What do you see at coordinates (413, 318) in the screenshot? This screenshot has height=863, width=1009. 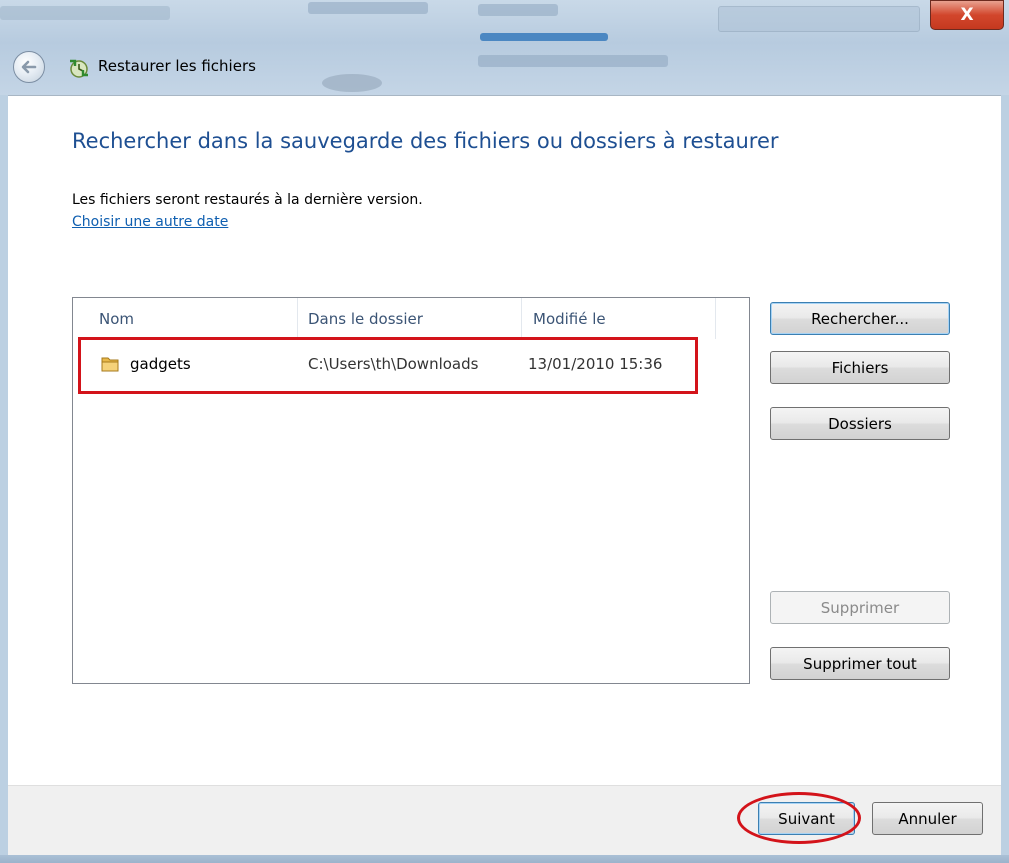 I see `column-header-folder: Dans le dossier` at bounding box center [413, 318].